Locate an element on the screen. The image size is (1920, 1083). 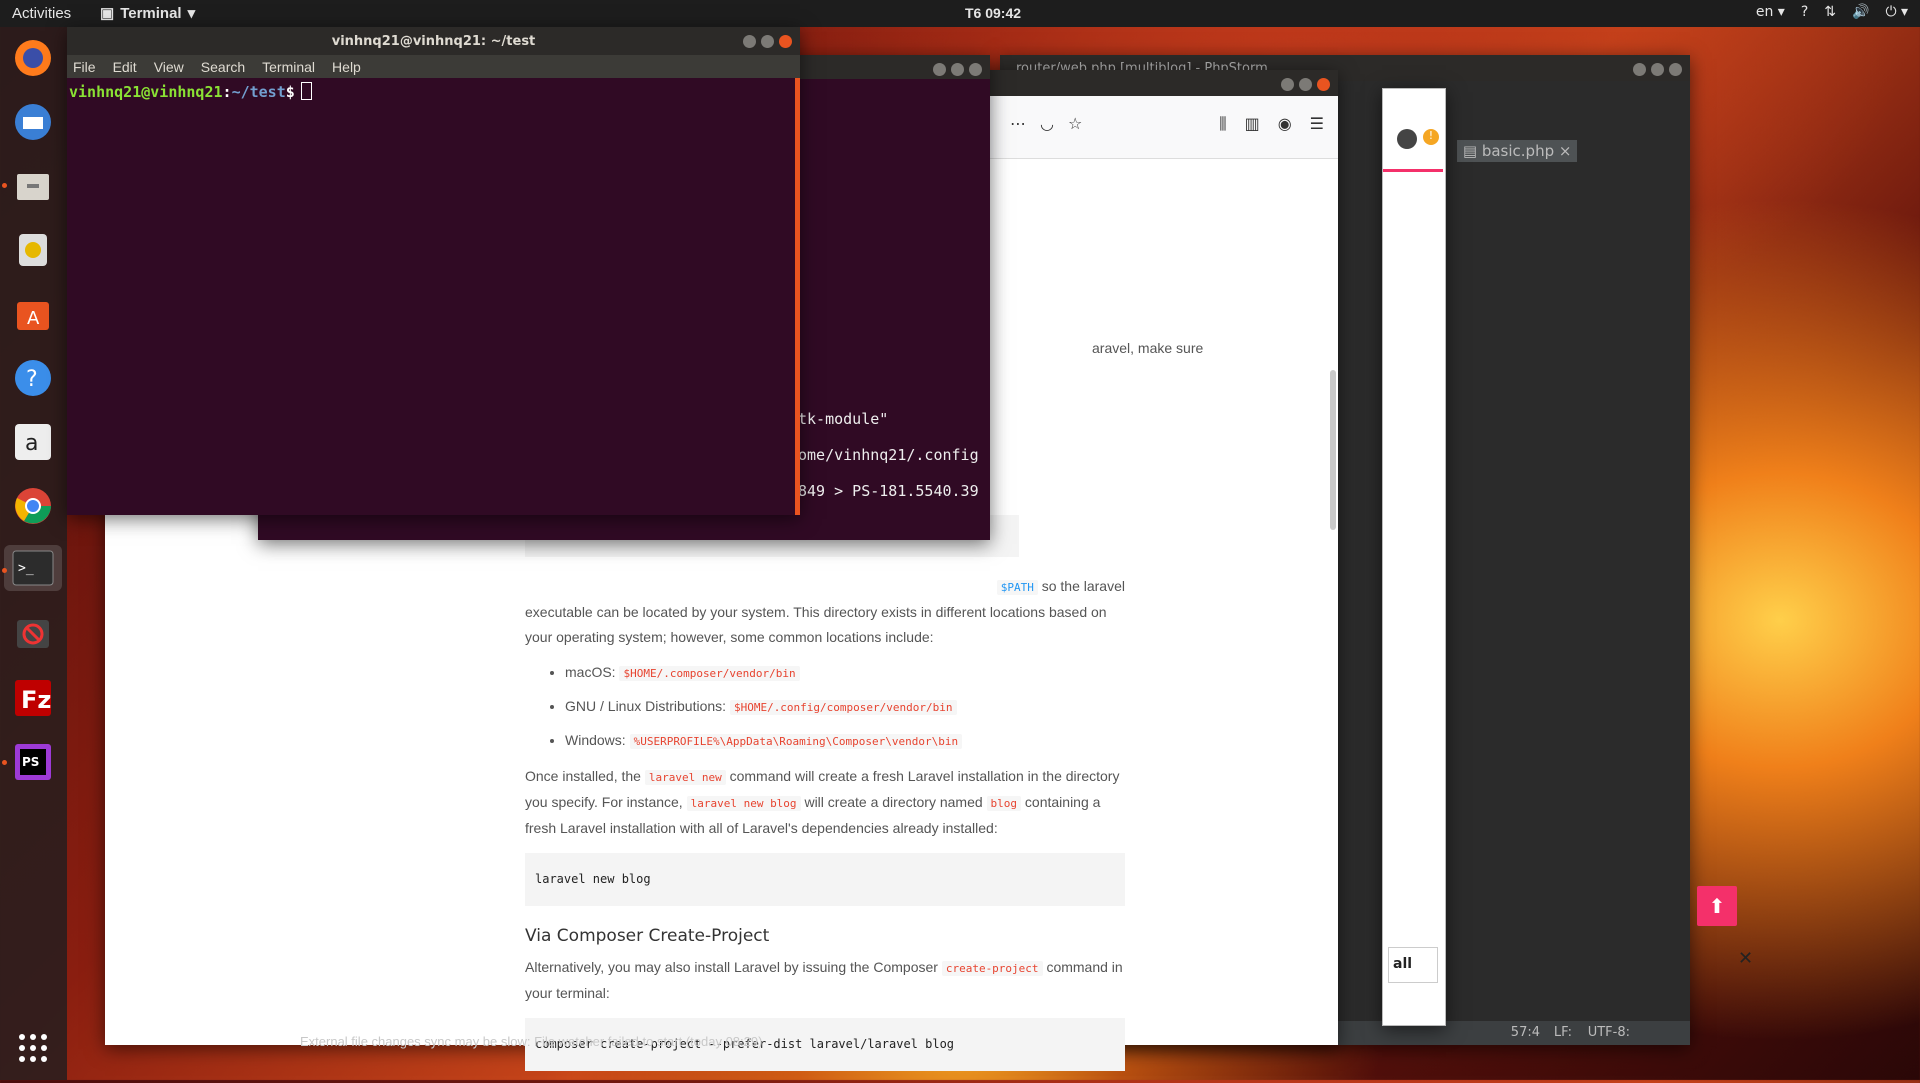
thunderbird-icon is located at coordinates (33, 122).